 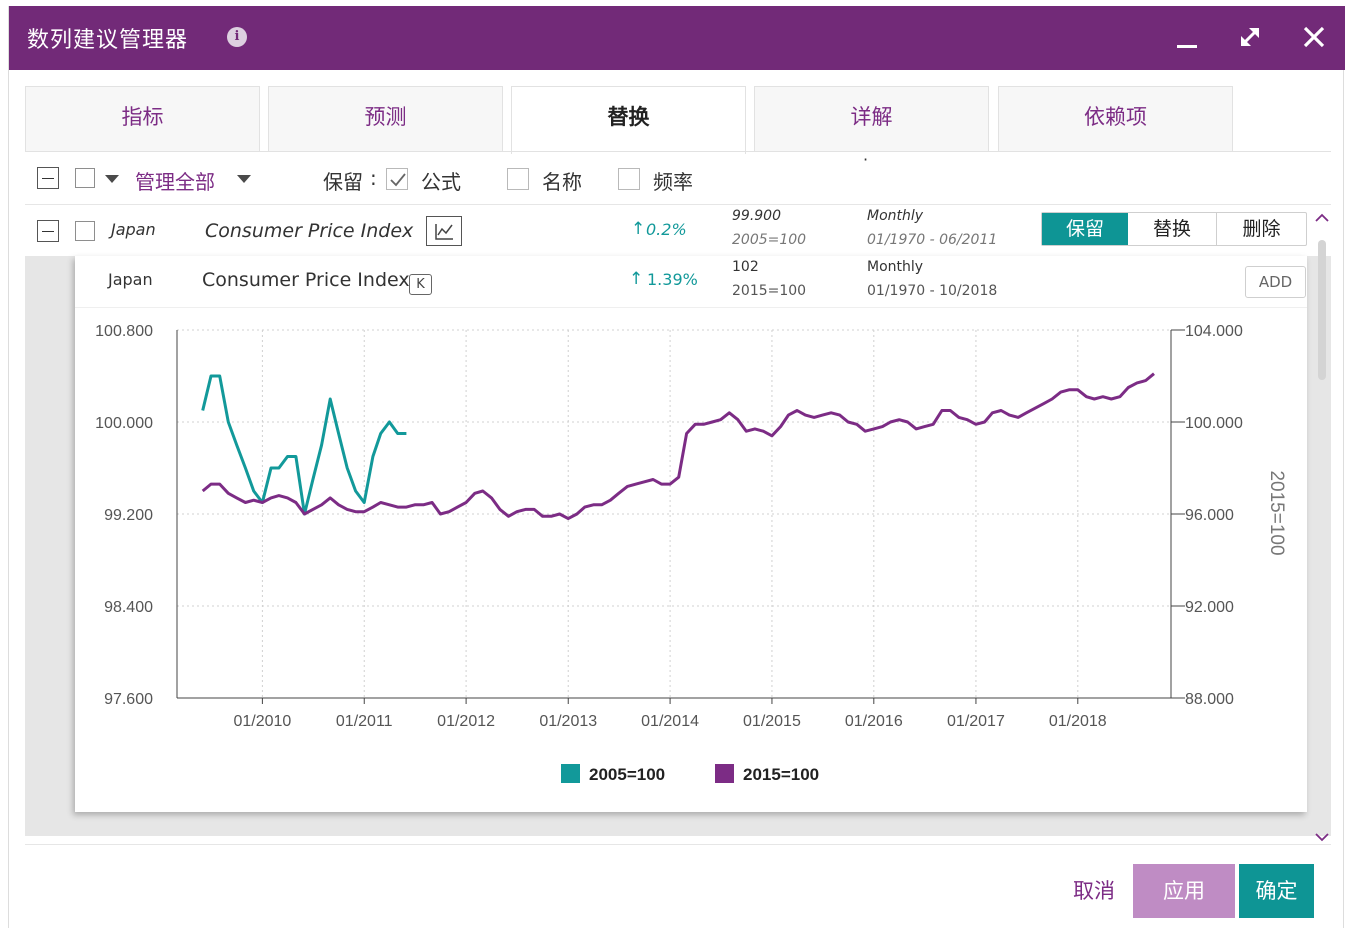 I want to click on y-right-tick-label: 88.000, so click(x=1209, y=699).